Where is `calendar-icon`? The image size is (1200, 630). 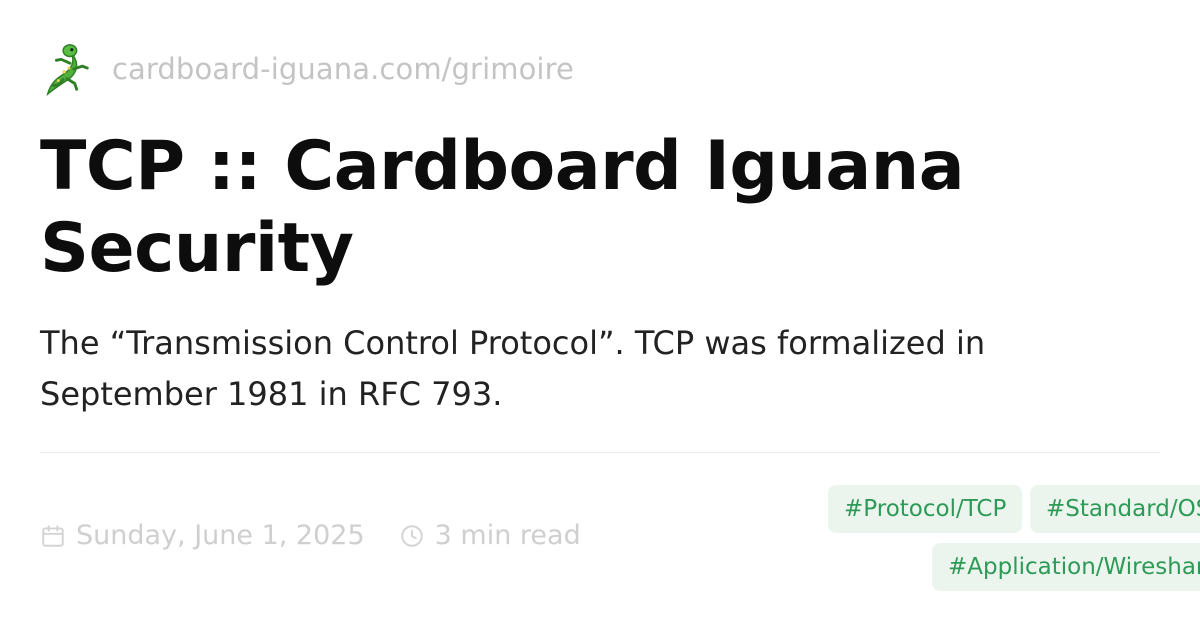
calendar-icon is located at coordinates (53, 535).